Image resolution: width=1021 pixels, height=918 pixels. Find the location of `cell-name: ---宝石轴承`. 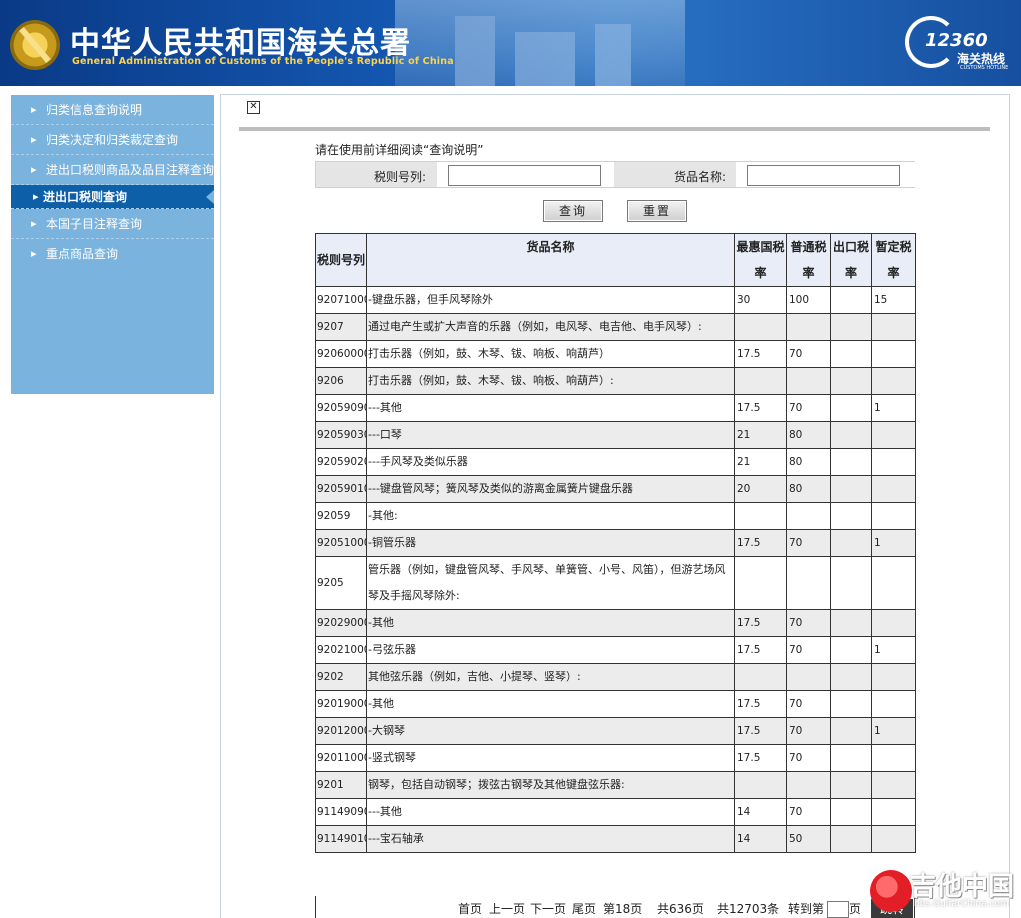

cell-name: ---宝石轴承 is located at coordinates (550, 839).